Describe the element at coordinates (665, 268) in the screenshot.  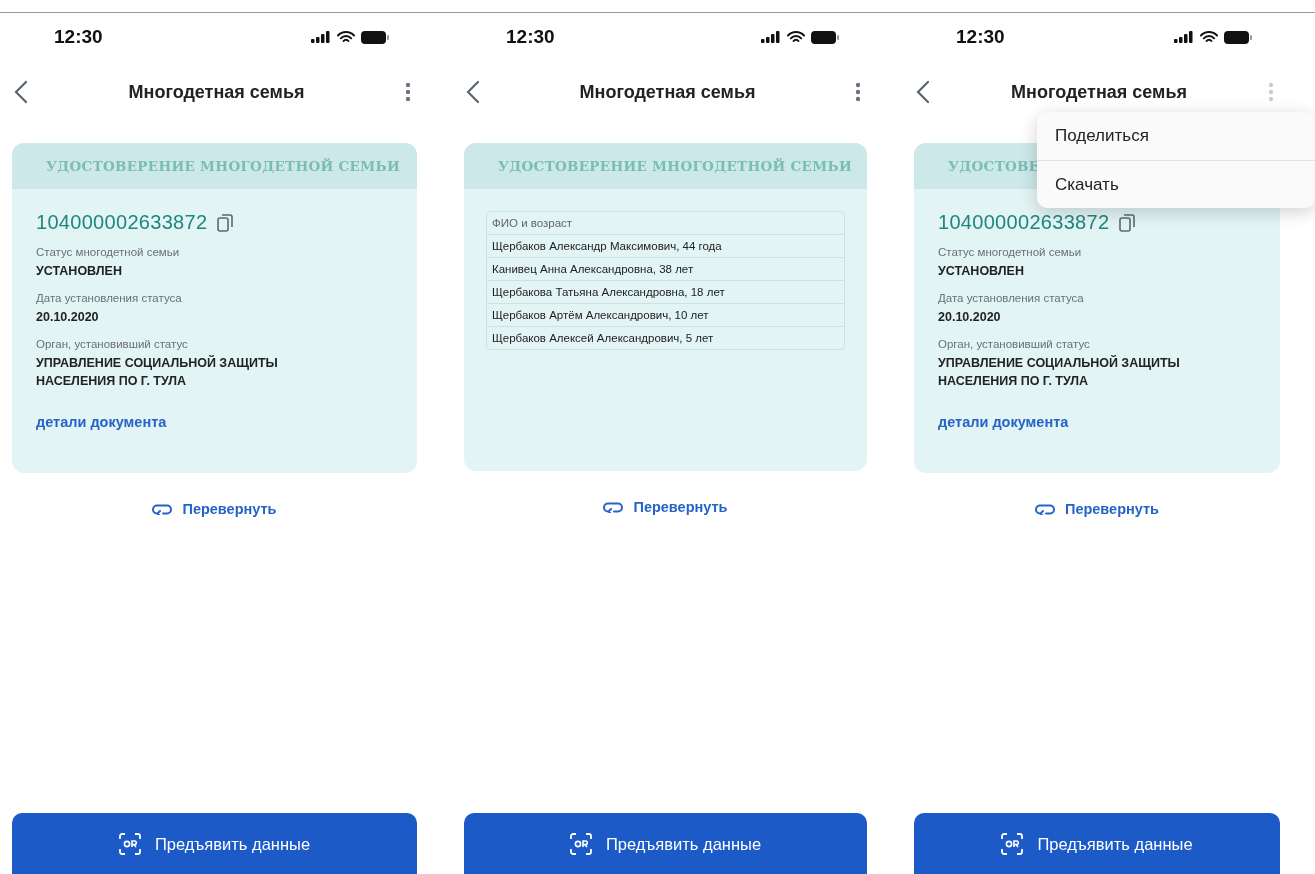
I see `table-cell: Канивец Анна Александровна, 38 лет` at that location.